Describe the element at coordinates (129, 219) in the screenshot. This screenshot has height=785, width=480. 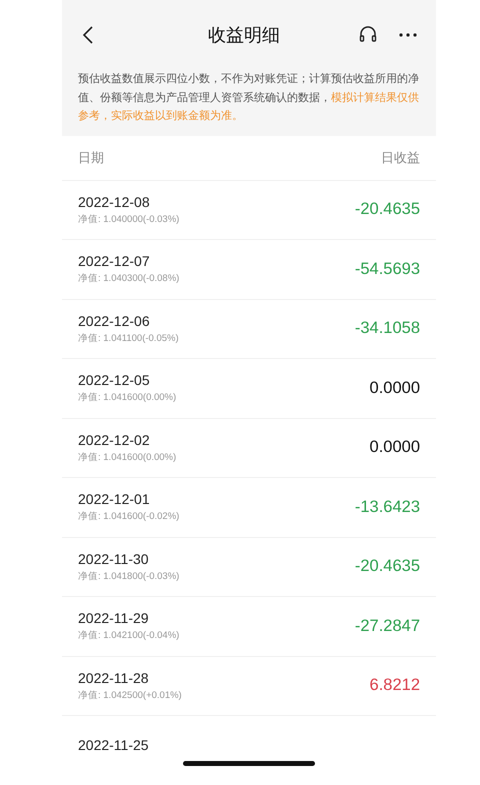
I see `nav-text: 净值: 1.040000(-0.03%)` at that location.